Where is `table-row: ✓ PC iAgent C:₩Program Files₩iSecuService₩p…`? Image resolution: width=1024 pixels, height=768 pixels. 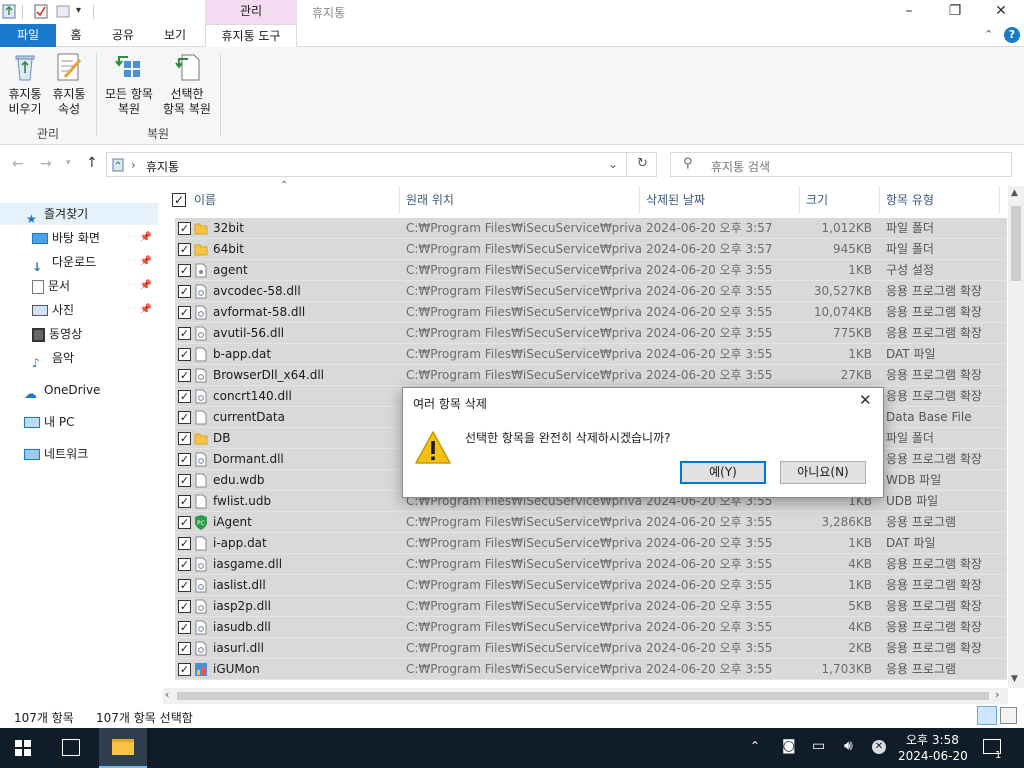
table-row: ✓ PC iAgent C:₩Program Files₩iSecuService₩p… is located at coordinates (591, 522).